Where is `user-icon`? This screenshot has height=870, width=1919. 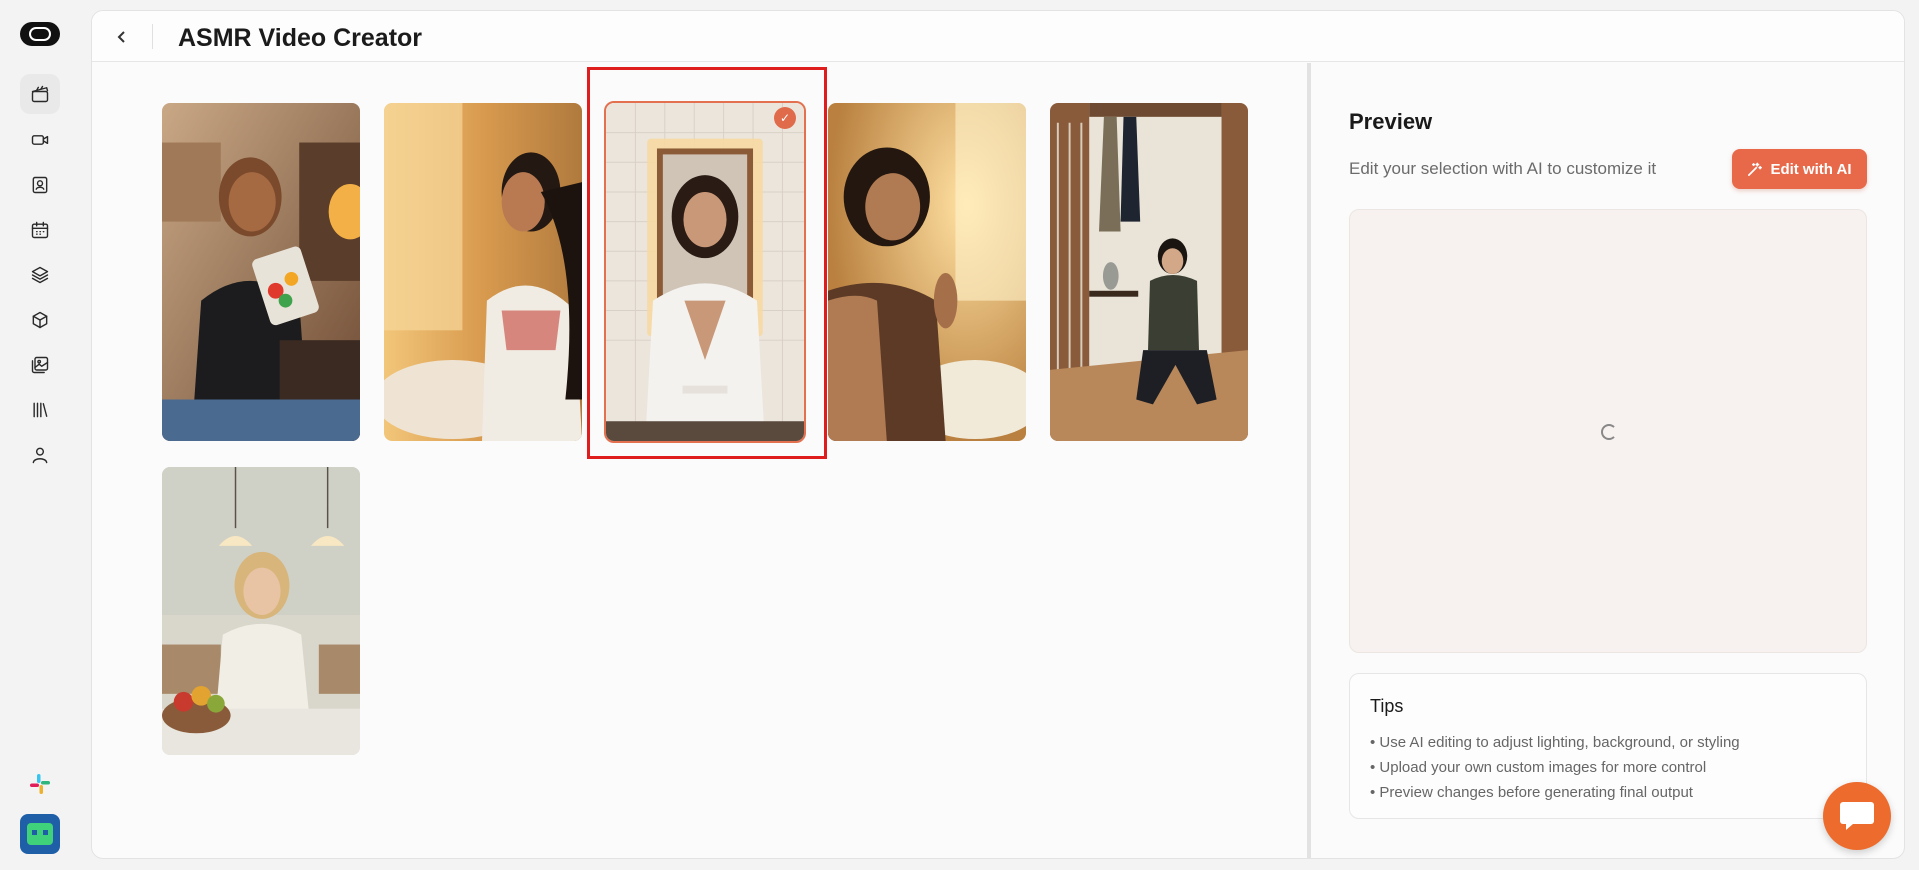
user-icon is located at coordinates (40, 455).